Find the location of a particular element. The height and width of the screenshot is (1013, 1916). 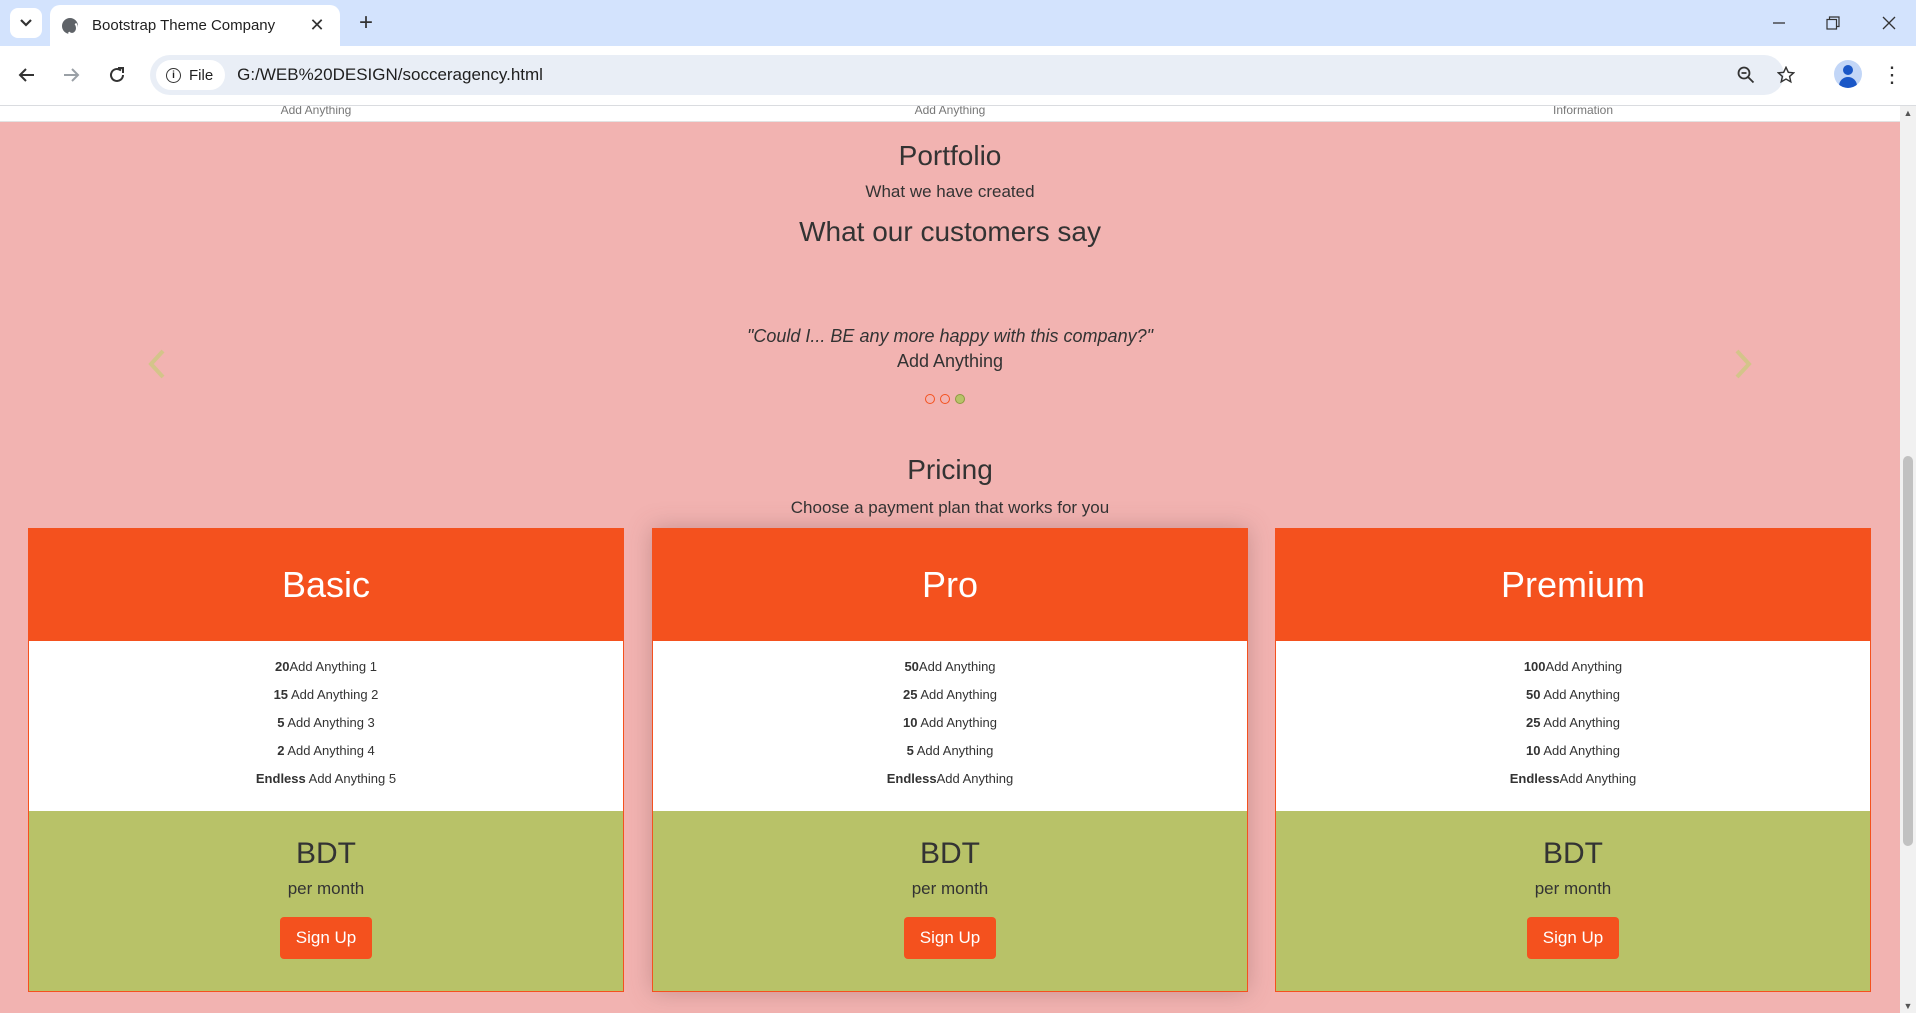

service-caption: Information is located at coordinates (1583, 111).